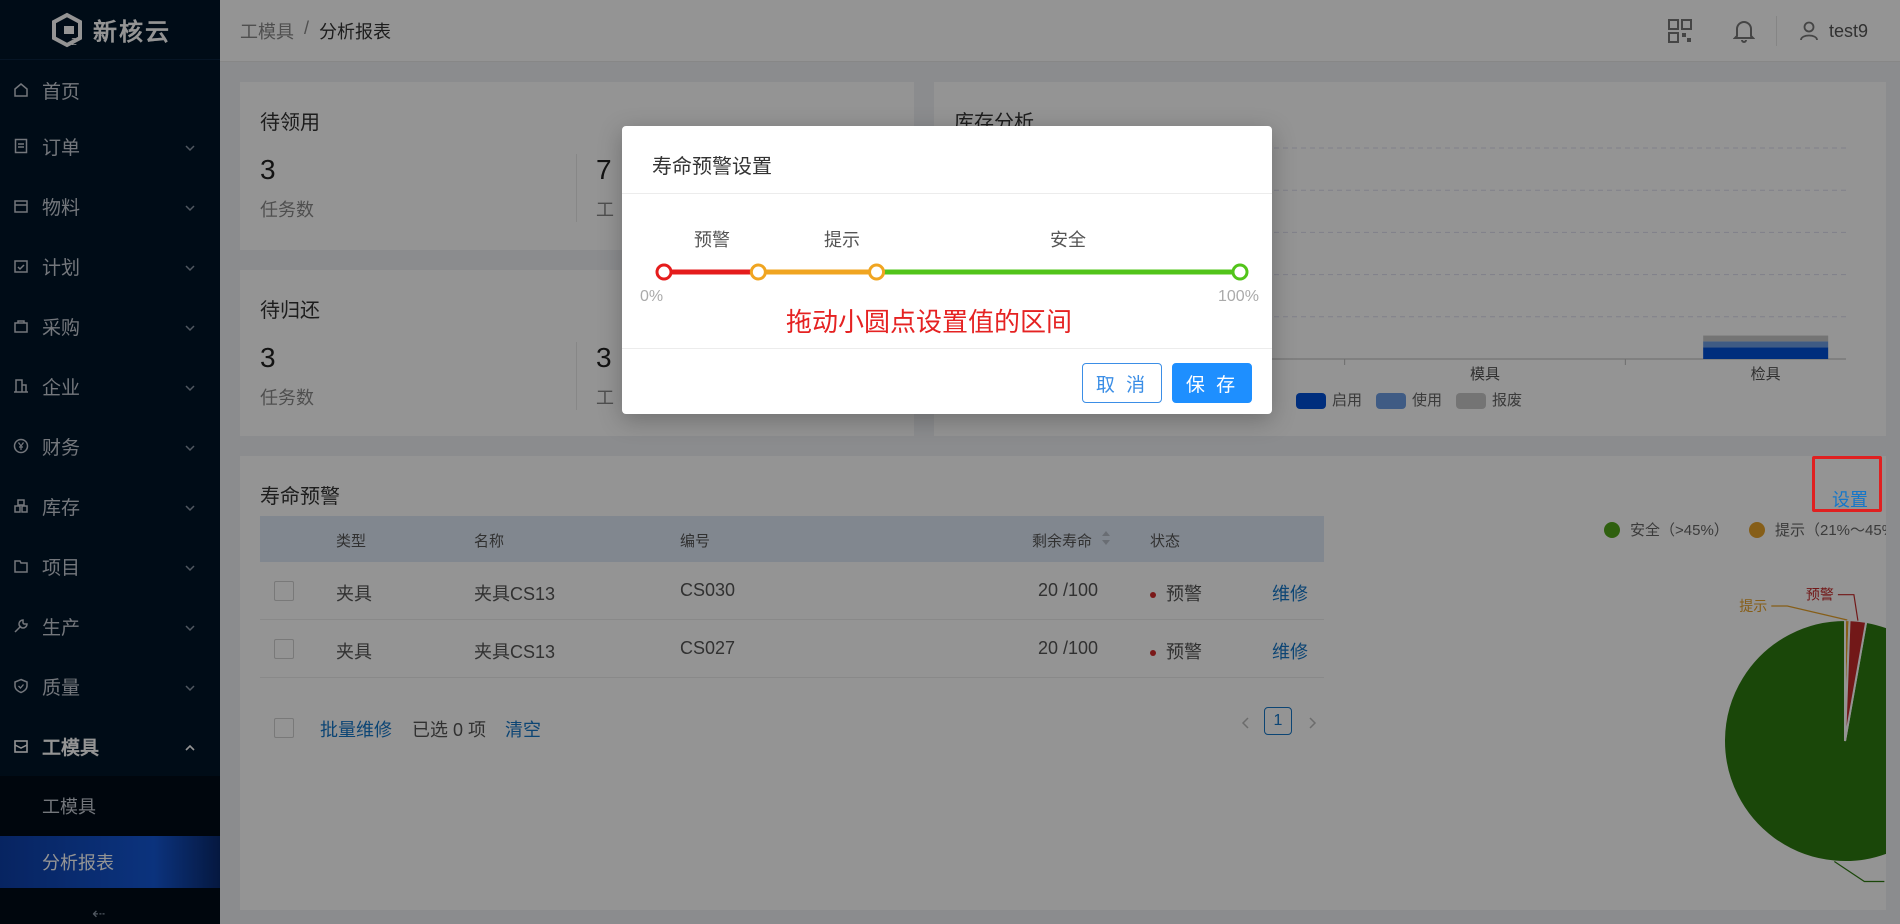  Describe the element at coordinates (1212, 383) in the screenshot. I see `save-button: 保 存` at that location.